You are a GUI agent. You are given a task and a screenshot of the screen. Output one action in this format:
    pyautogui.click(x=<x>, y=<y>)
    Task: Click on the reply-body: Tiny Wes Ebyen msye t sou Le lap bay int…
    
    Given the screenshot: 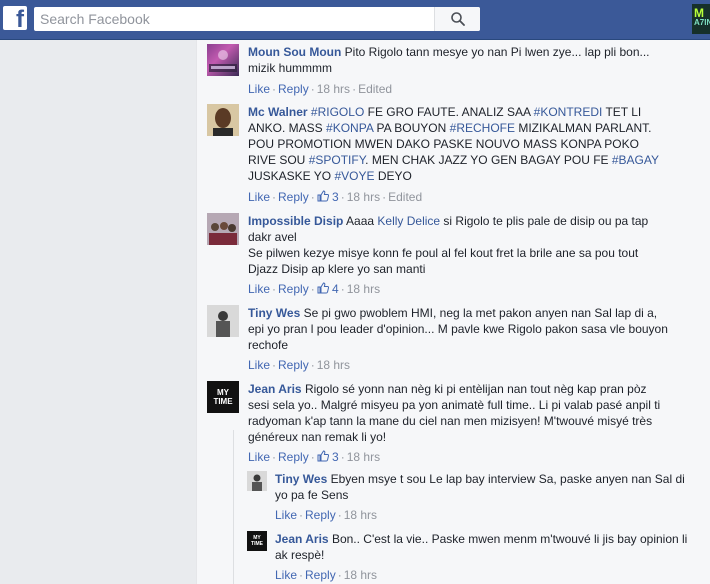 What is the action you would take?
    pyautogui.click(x=485, y=487)
    